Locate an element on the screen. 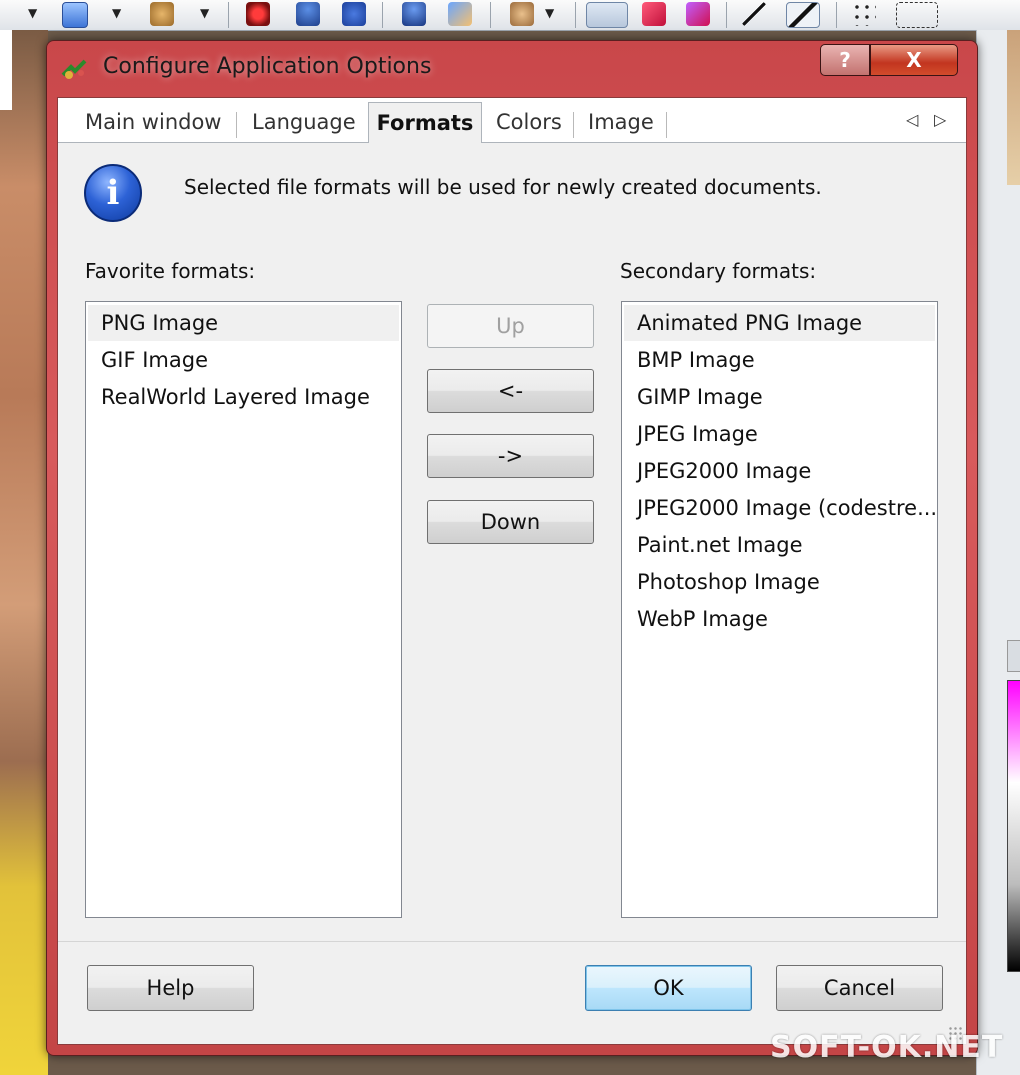 The height and width of the screenshot is (1075, 1020). list-item: Animated PNG Image is located at coordinates (779, 323).